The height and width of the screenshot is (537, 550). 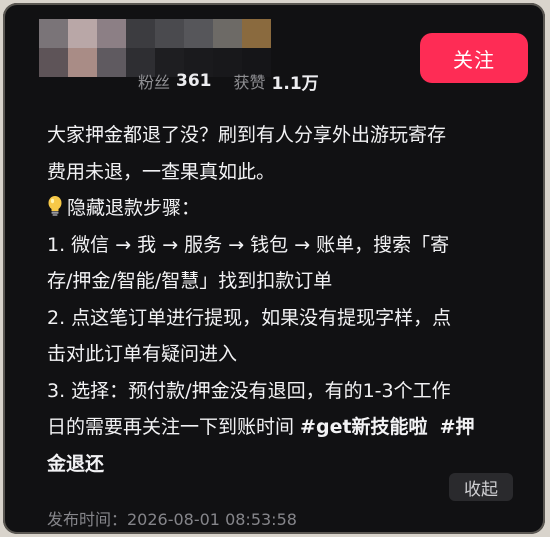 What do you see at coordinates (190, 281) in the screenshot?
I see `post-line: 存/押金/智能/智慧」找到扣款订单` at bounding box center [190, 281].